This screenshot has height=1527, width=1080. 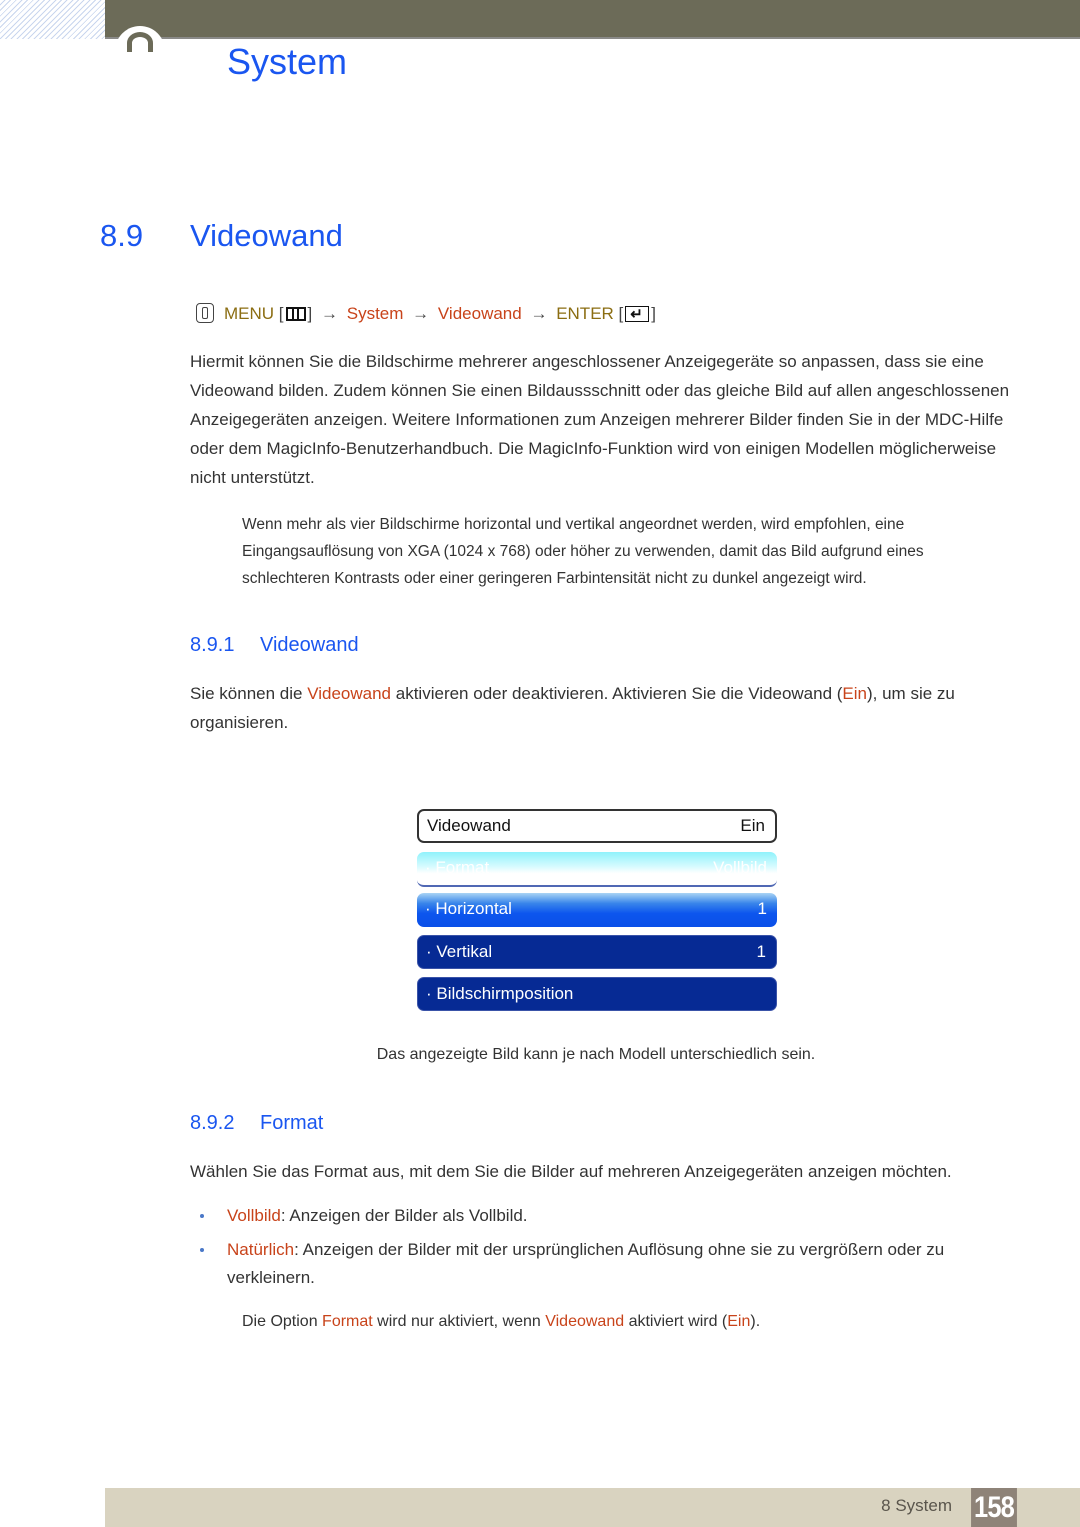 What do you see at coordinates (256, 1123) in the screenshot?
I see `subsection-heading-format: 8.9.2 Format` at bounding box center [256, 1123].